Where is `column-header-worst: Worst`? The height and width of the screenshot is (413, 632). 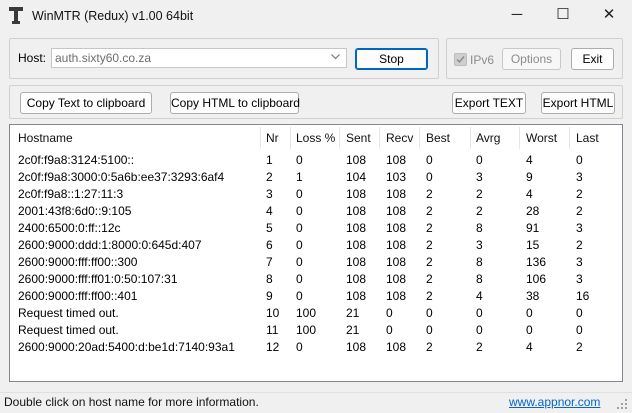
column-header-worst: Worst is located at coordinates (541, 138).